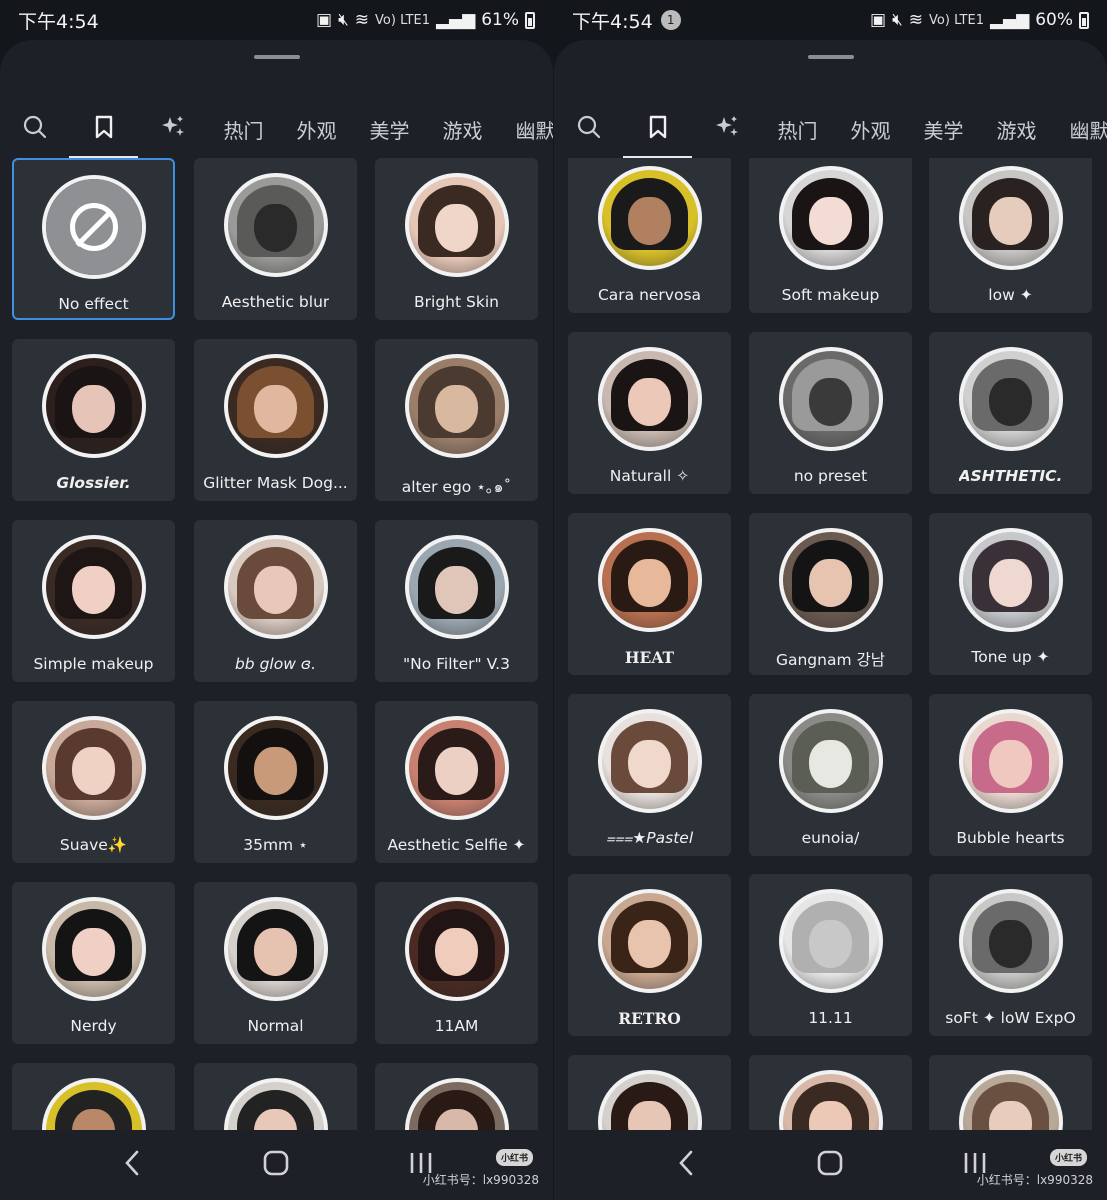  I want to click on effect-card: Soft makeup, so click(830, 235).